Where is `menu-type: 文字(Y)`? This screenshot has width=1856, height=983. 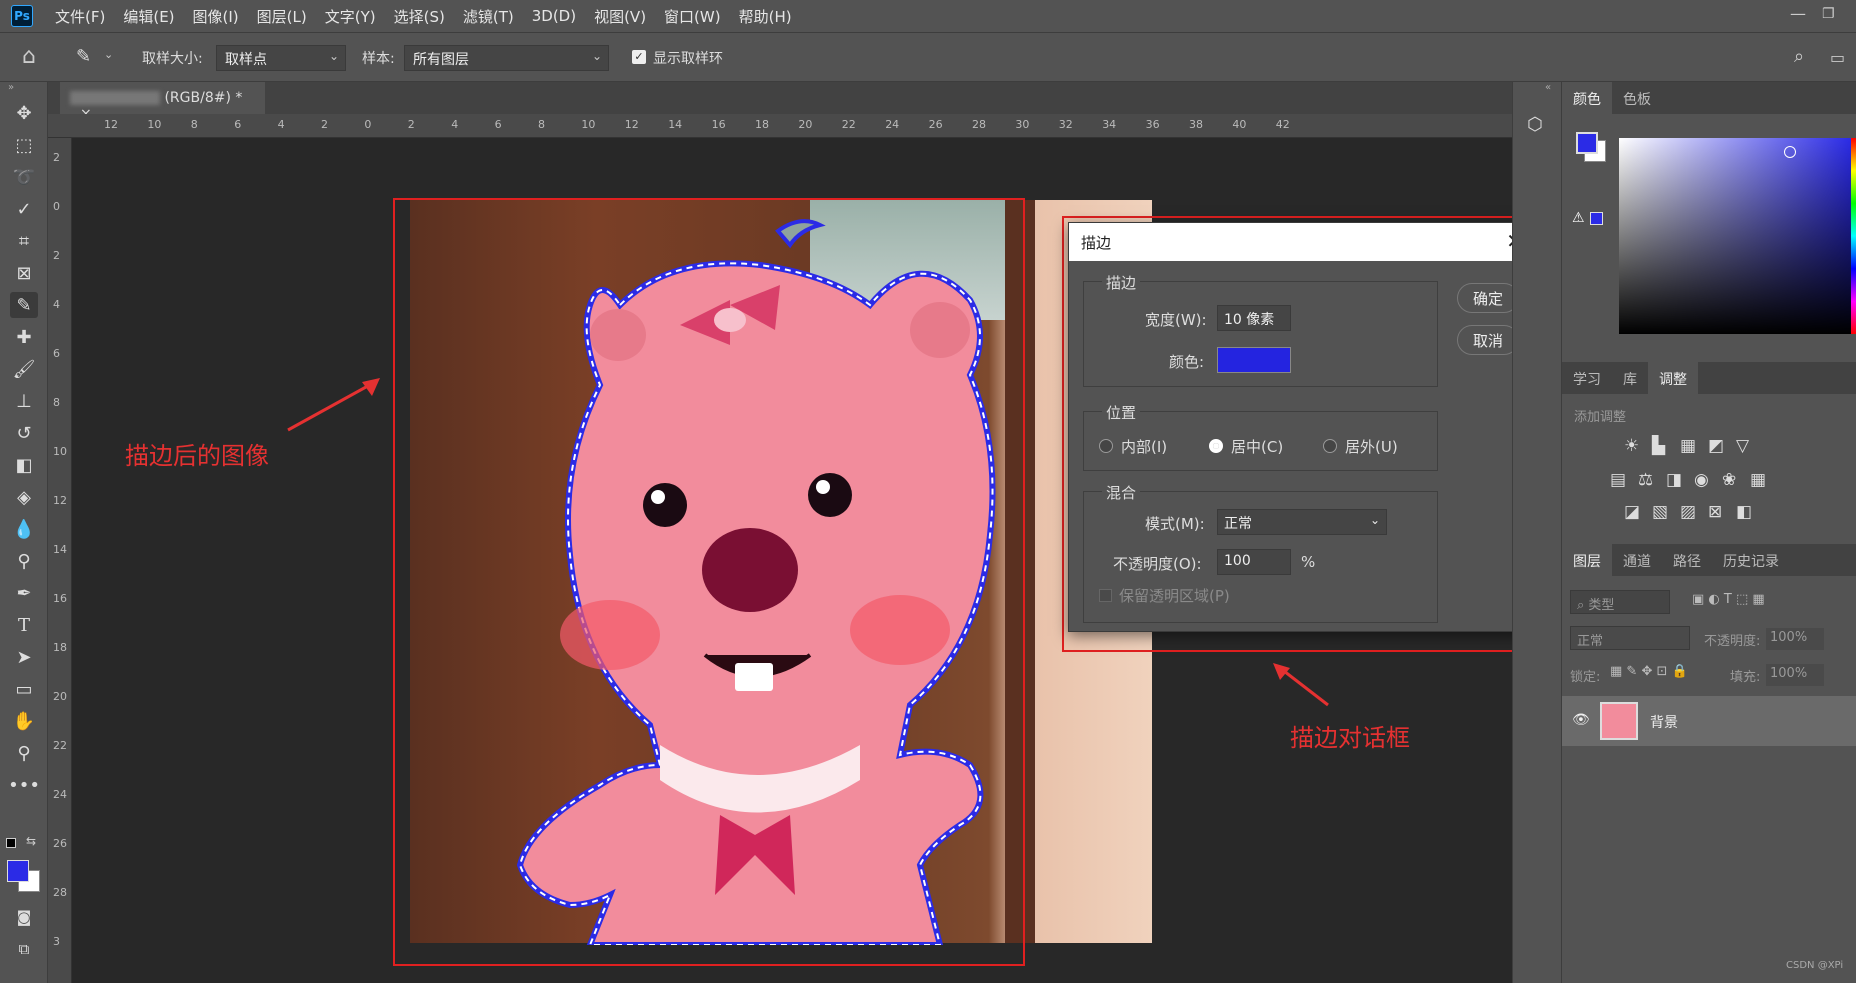 menu-type: 文字(Y) is located at coordinates (350, 16).